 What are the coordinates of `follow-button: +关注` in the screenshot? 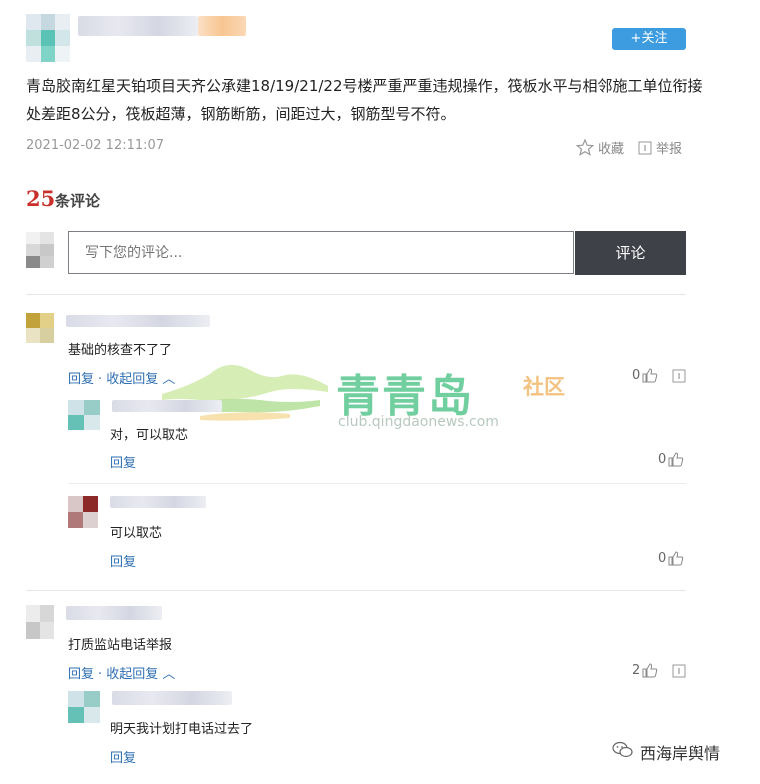 It's located at (649, 39).